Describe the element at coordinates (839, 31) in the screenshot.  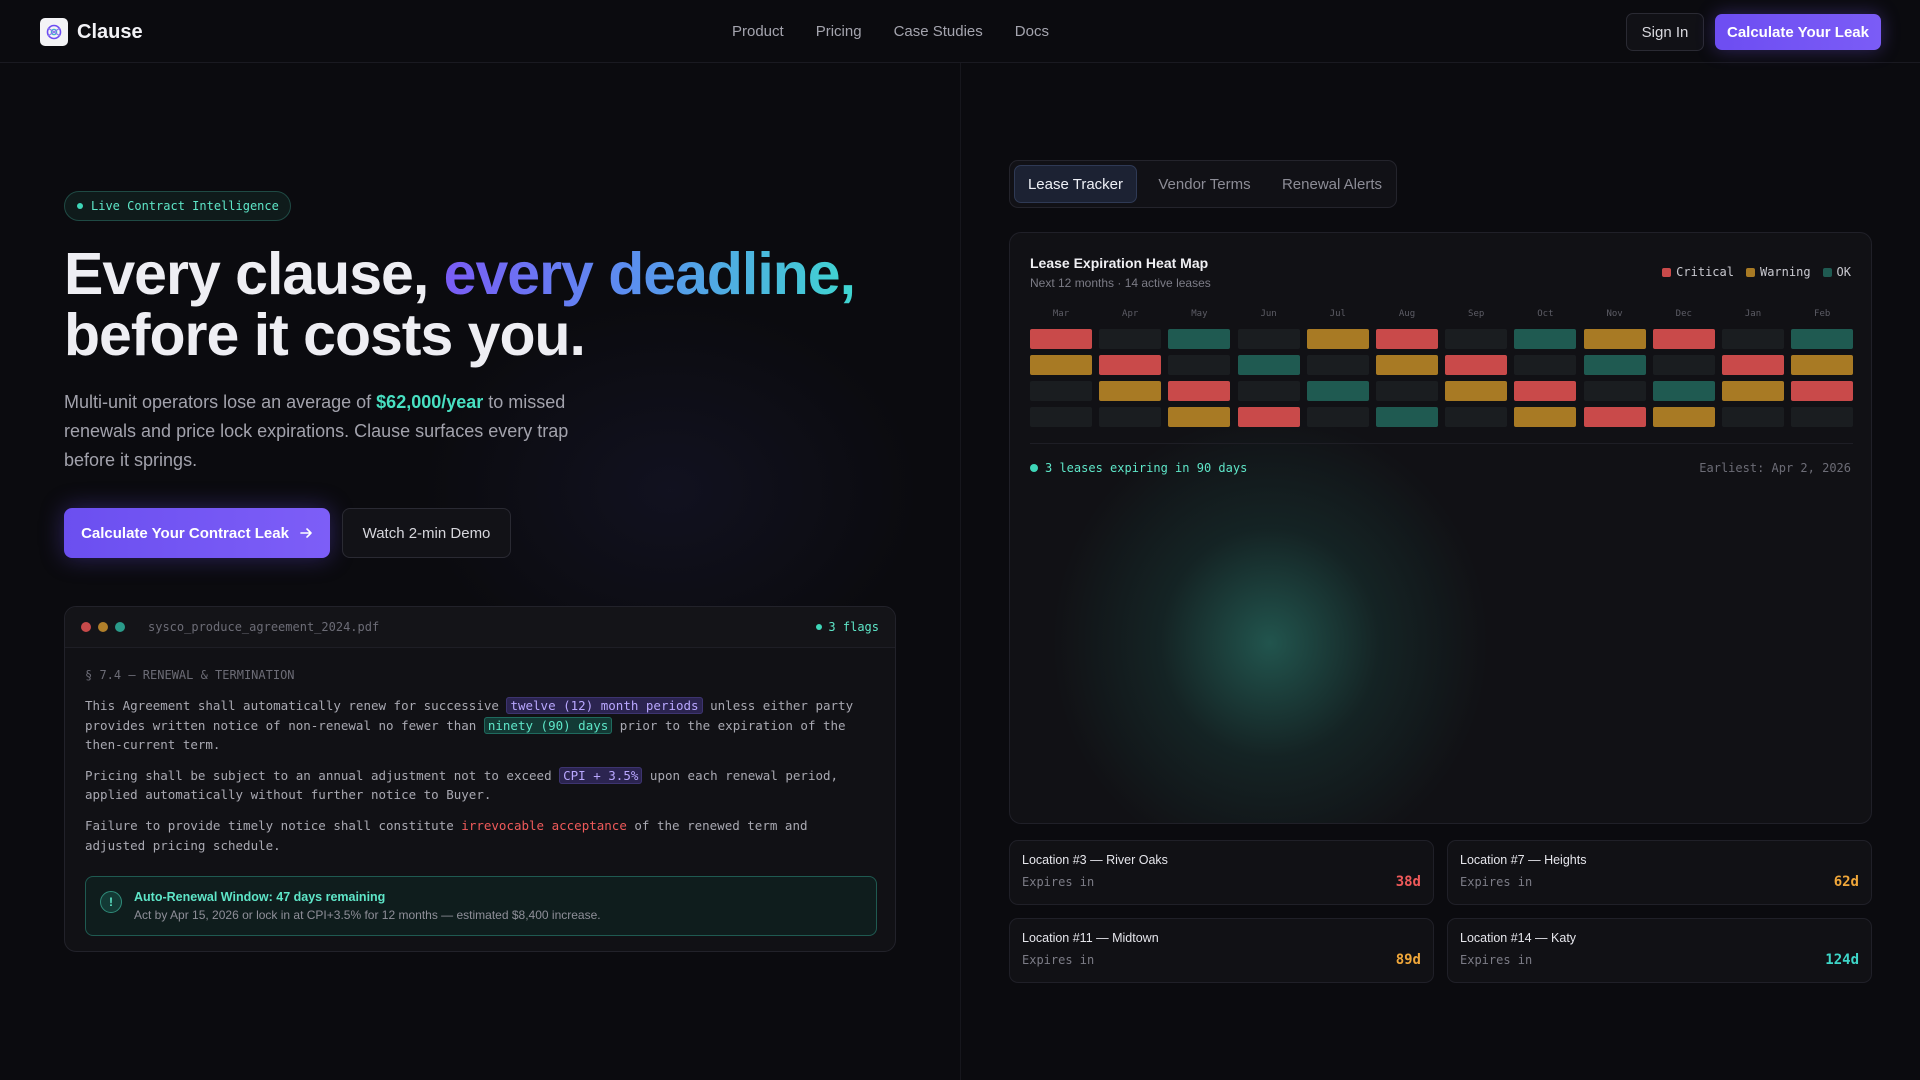
I see `nav-link-pricing: Pricing` at that location.